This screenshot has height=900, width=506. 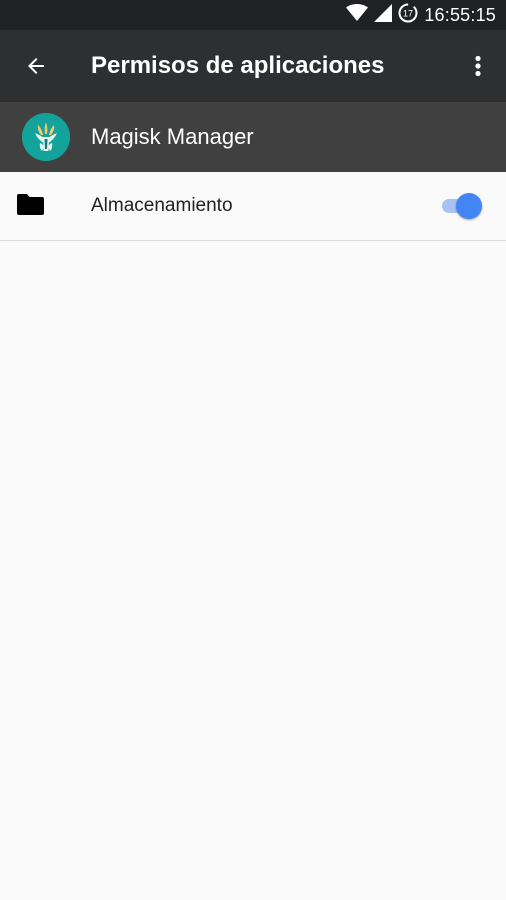 I want to click on arrow-back-icon, so click(x=36, y=66).